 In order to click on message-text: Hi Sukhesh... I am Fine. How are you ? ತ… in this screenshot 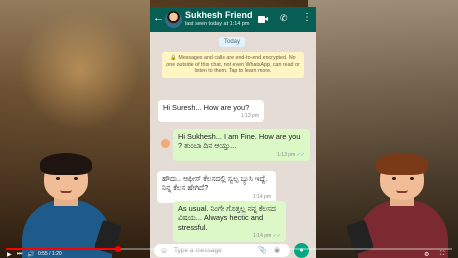, I will do `click(239, 141)`.